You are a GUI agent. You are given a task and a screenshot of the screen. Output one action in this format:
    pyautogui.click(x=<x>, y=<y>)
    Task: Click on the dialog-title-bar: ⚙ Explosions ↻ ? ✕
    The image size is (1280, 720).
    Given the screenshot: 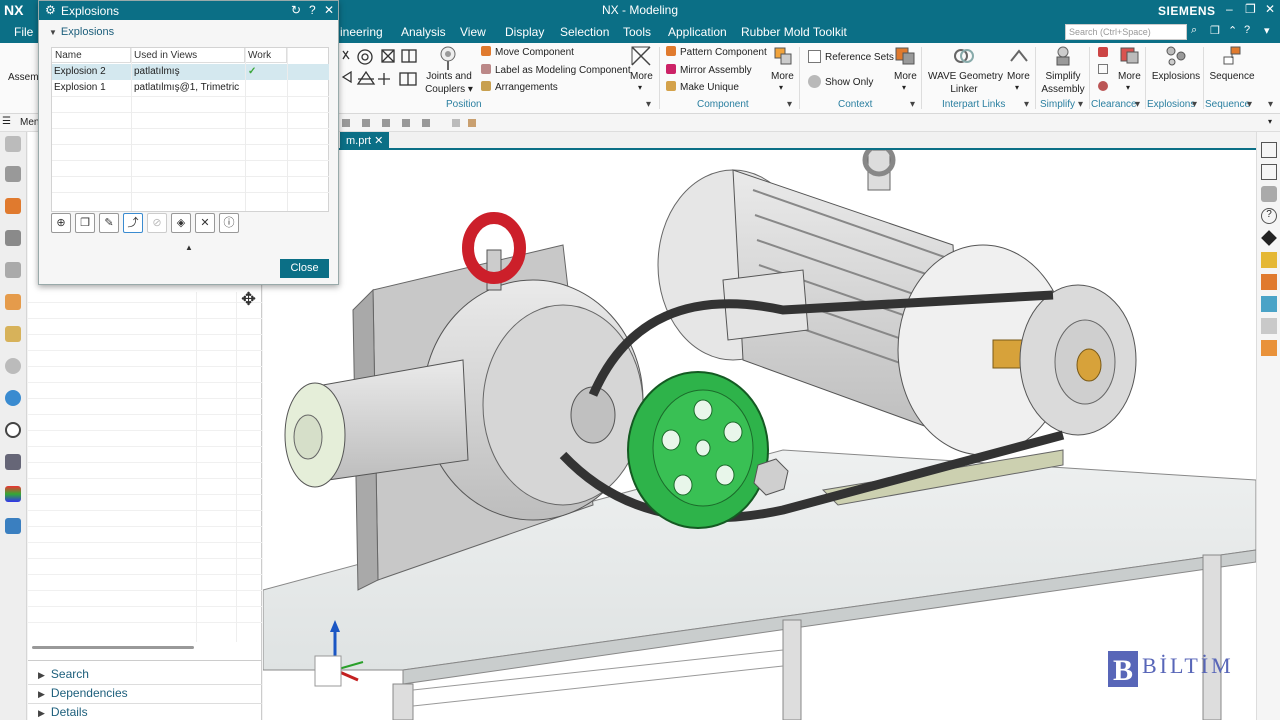 What is the action you would take?
    pyautogui.click(x=188, y=10)
    